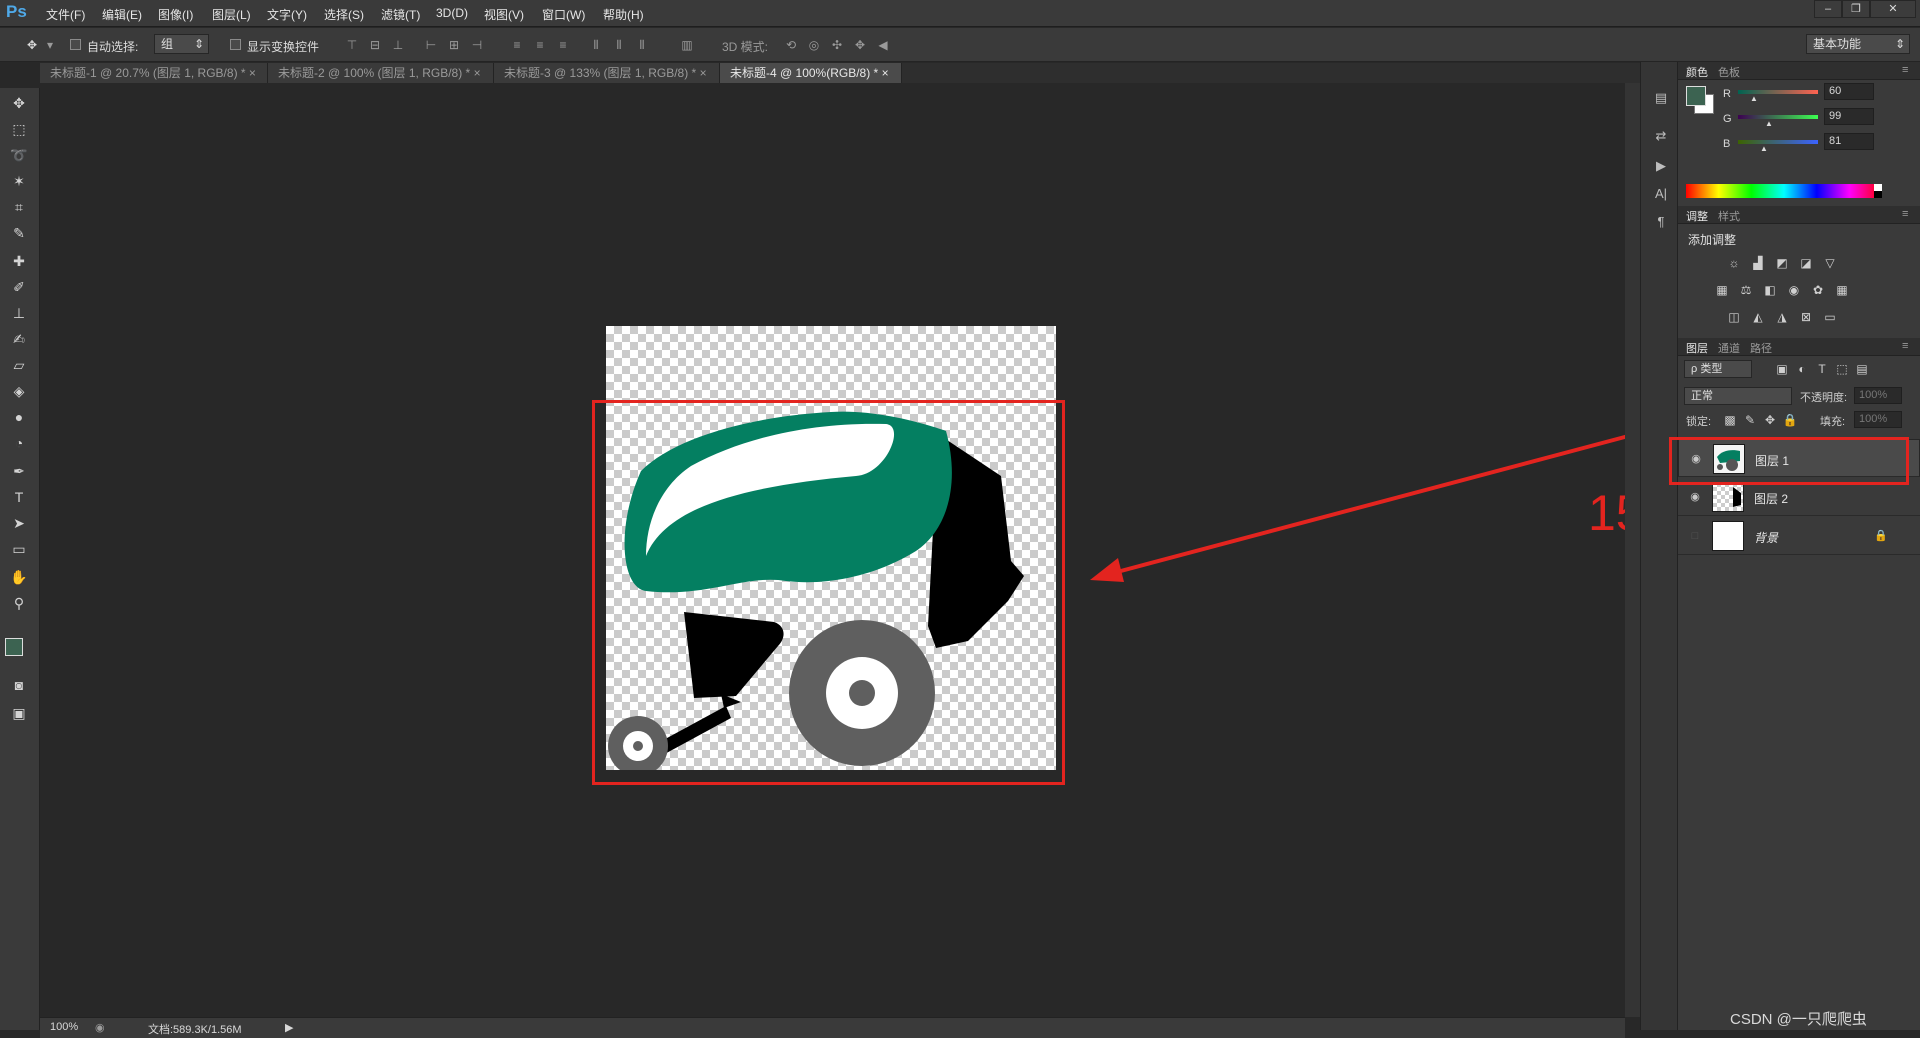  I want to click on dodge-tool-icon: ◔, so click(19, 443).